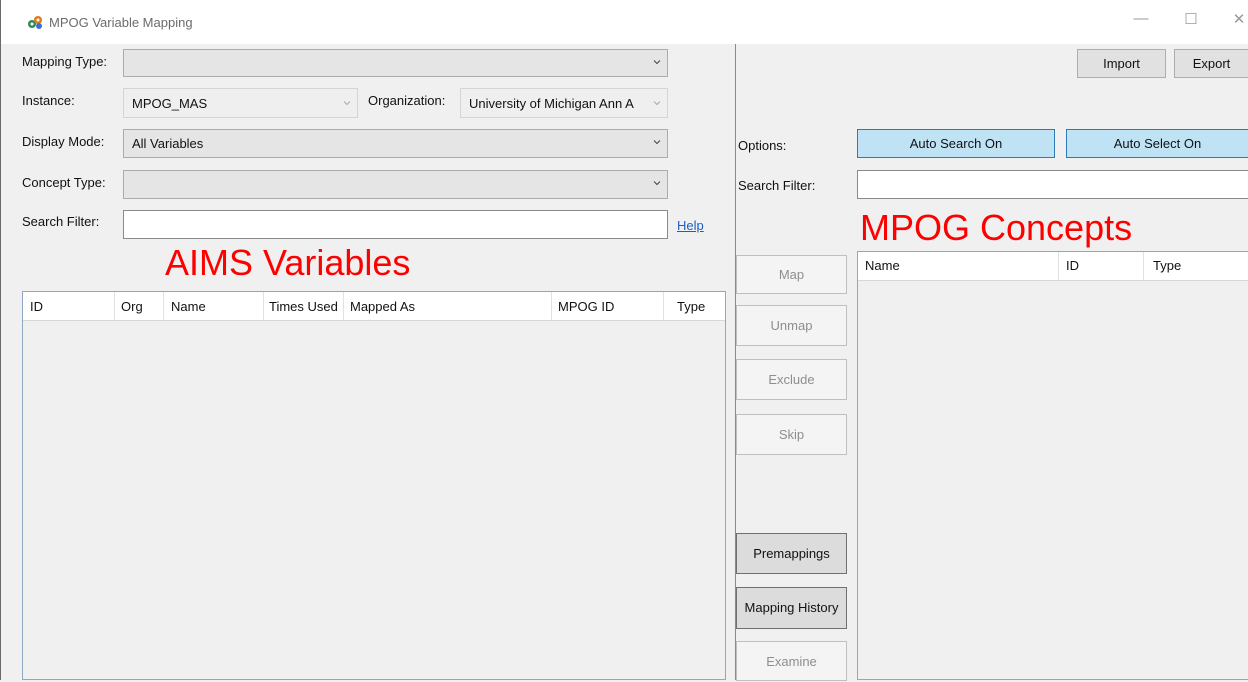 The image size is (1248, 682). Describe the element at coordinates (624, 22) in the screenshot. I see `title-bar: MPOG Variable Mapping — ☐ ✕` at that location.